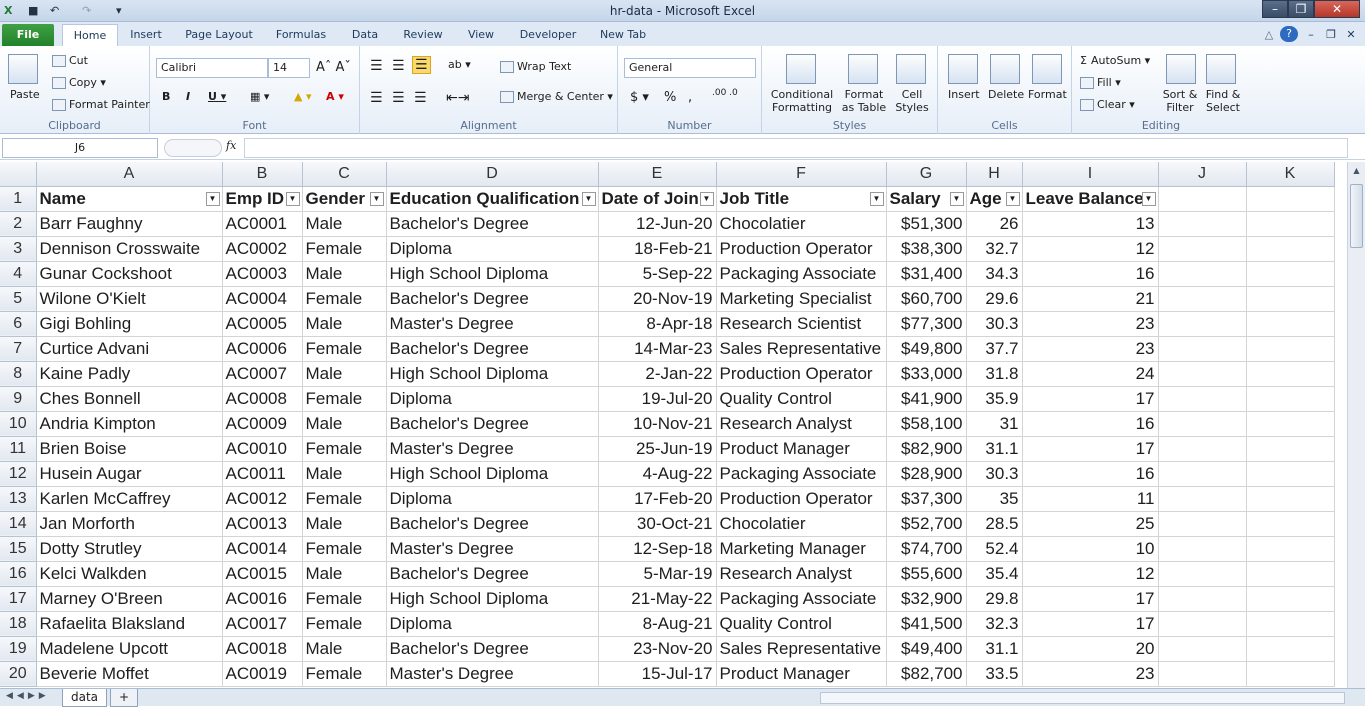  Describe the element at coordinates (1311, 35) in the screenshot. I see `doc-minimize-icon: –` at that location.